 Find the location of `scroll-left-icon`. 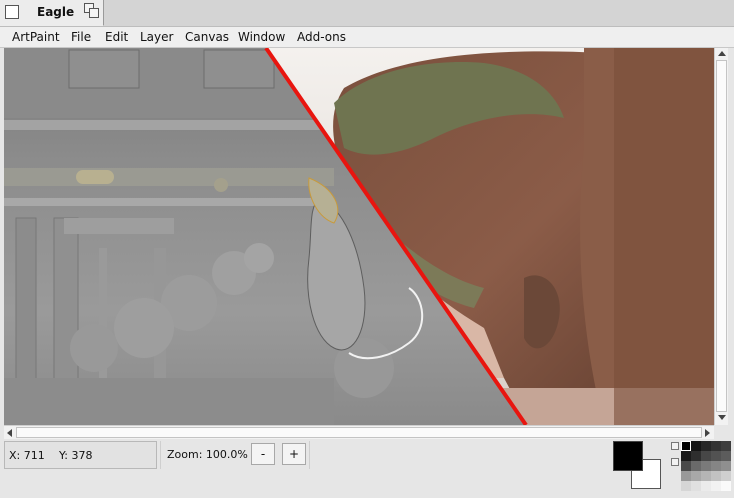

scroll-left-icon is located at coordinates (9, 433).